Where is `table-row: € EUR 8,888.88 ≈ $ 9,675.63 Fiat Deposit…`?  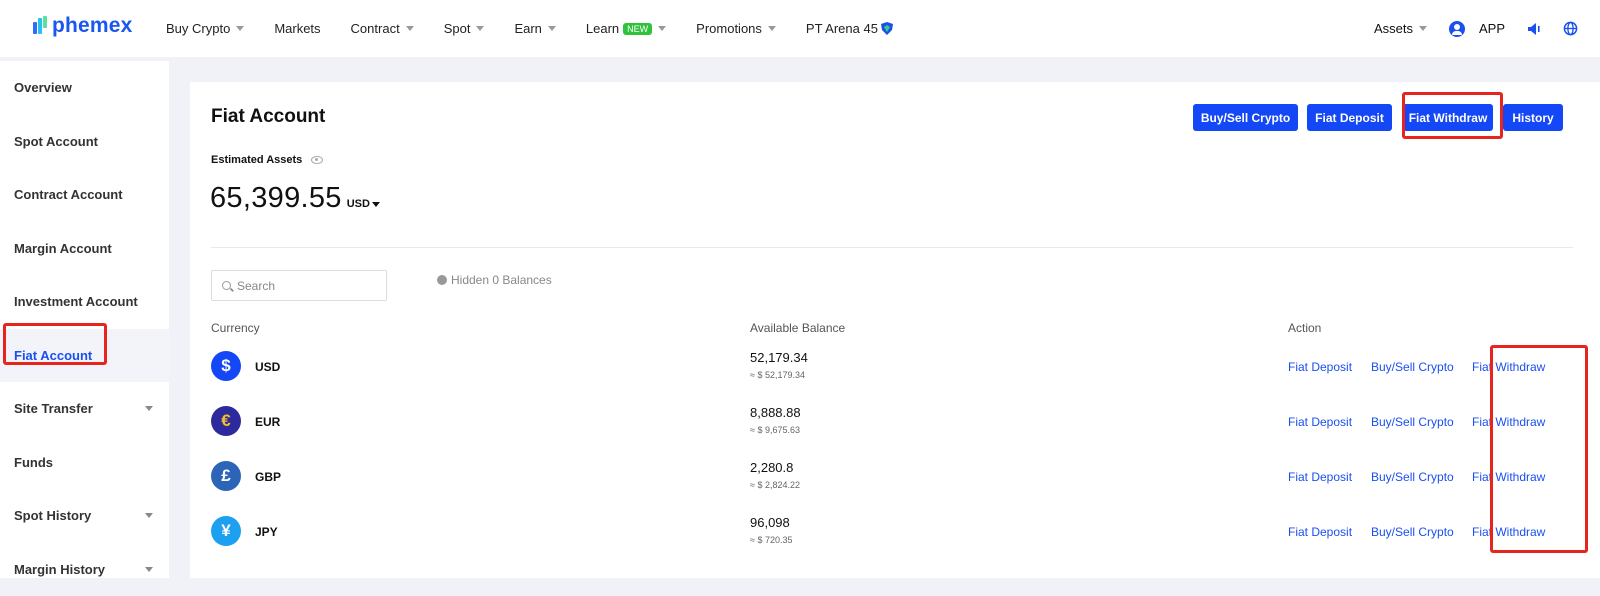 table-row: € EUR 8,888.88 ≈ $ 9,675.63 Fiat Deposit… is located at coordinates (892, 427).